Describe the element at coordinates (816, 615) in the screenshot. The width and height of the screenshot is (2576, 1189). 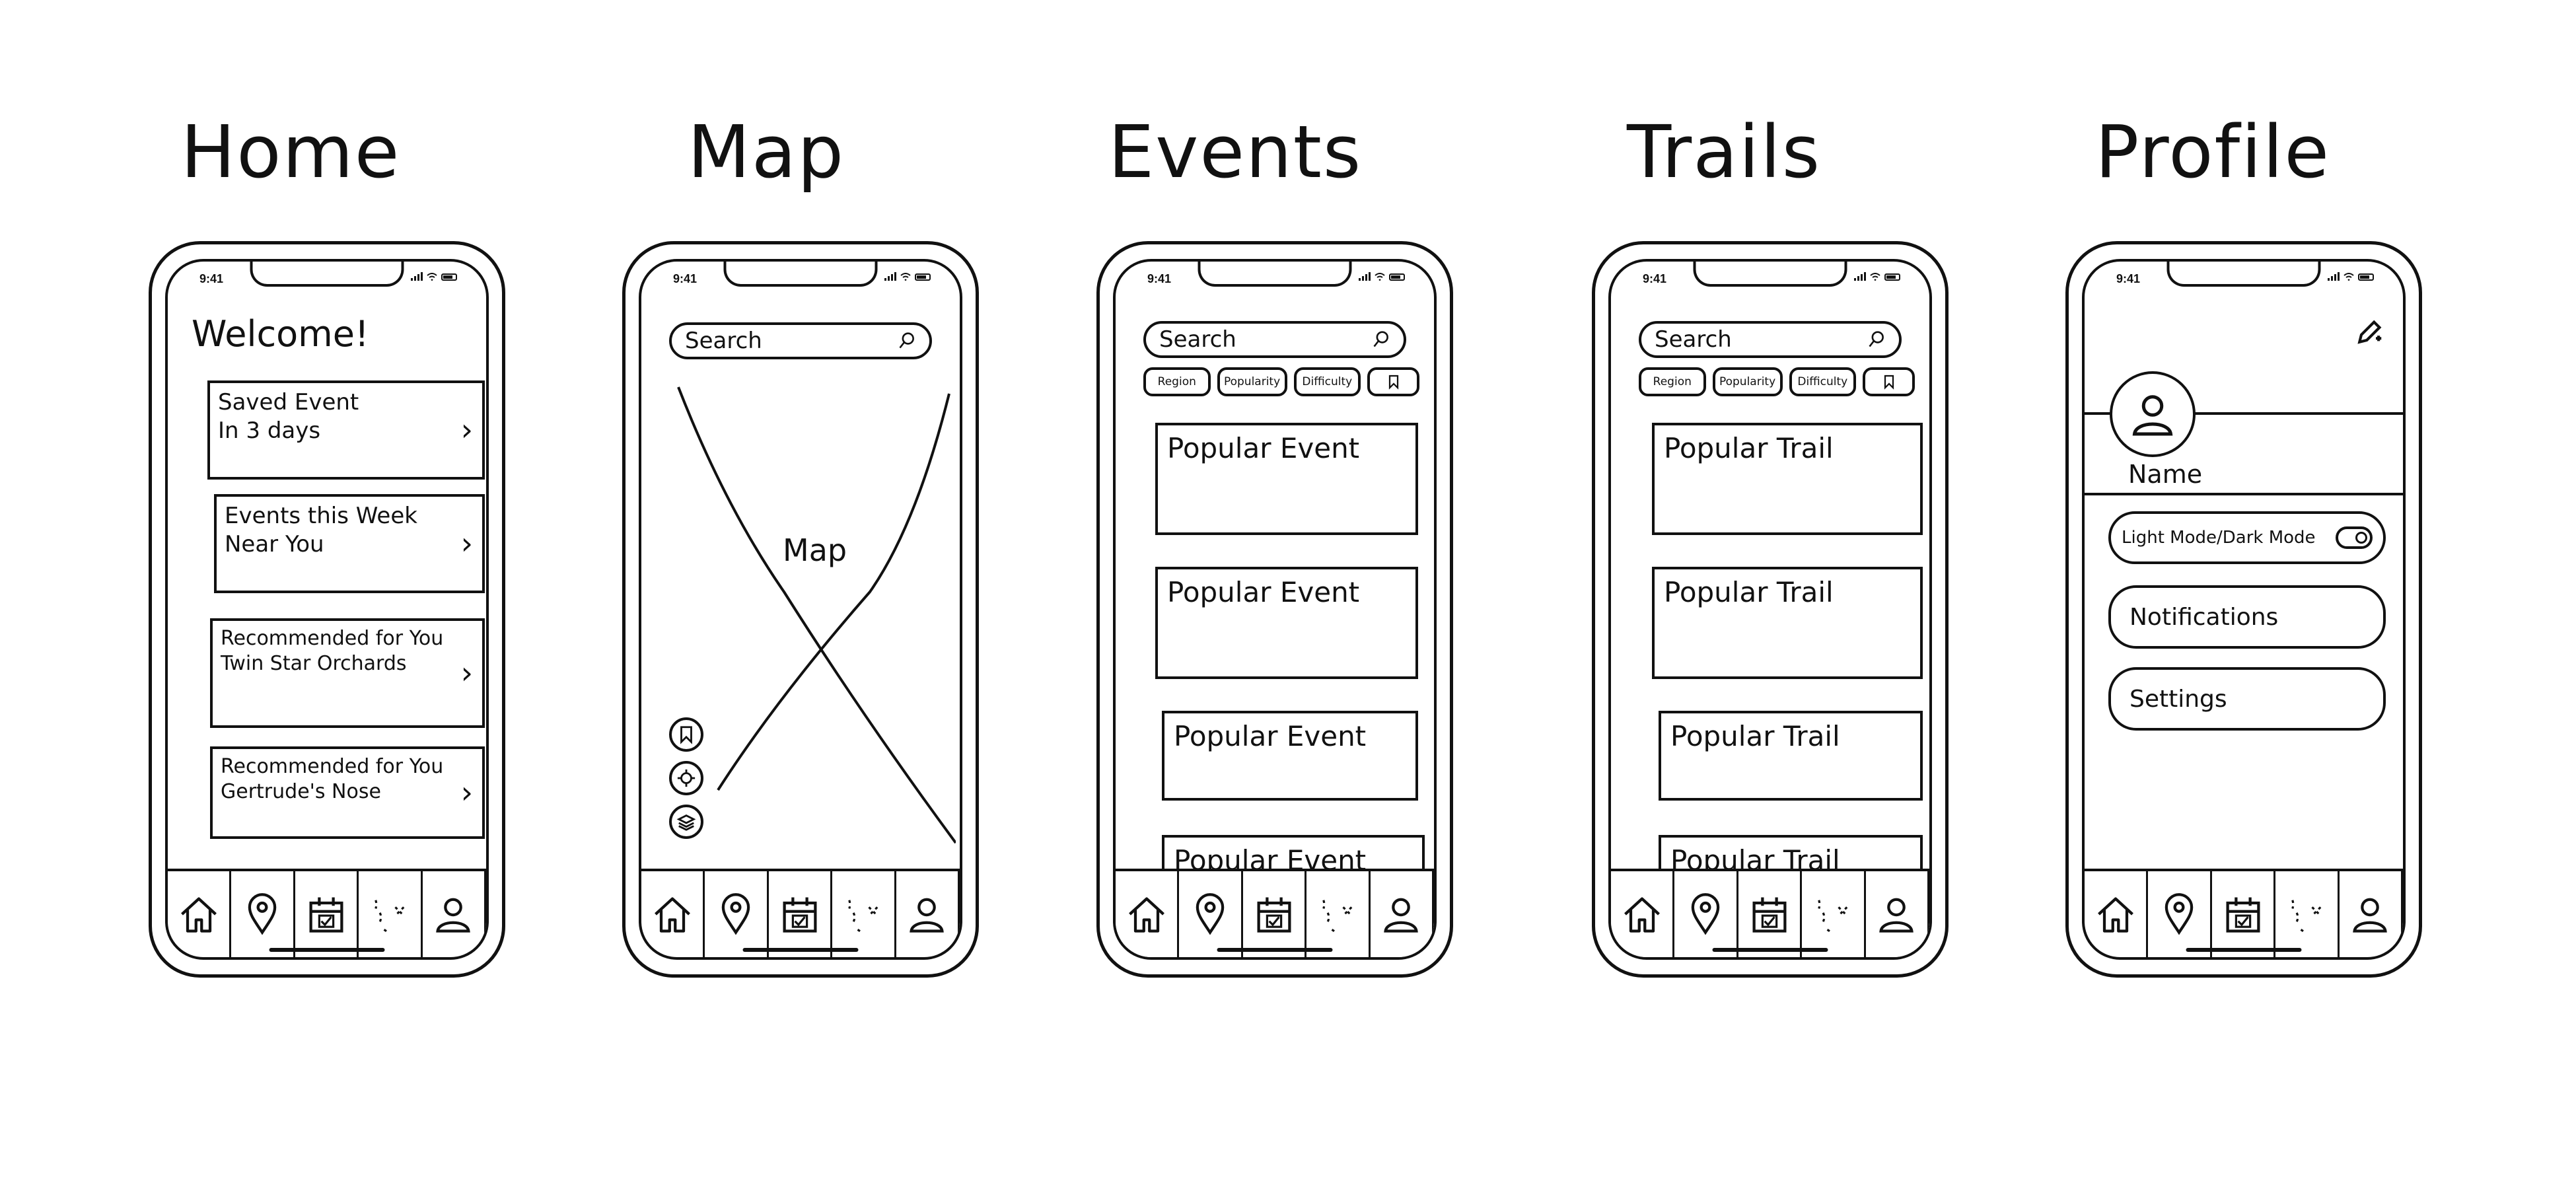
I see `map-placeholder-cross` at that location.